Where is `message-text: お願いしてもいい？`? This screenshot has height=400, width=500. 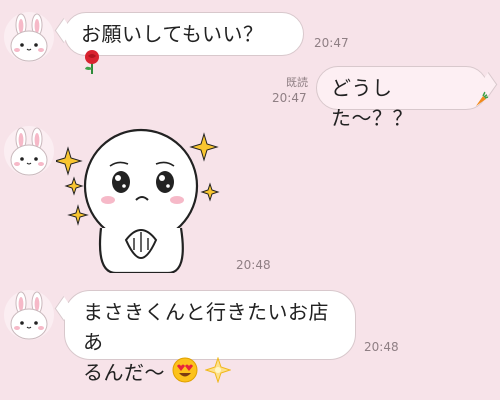 message-text: お願いしてもいい？ is located at coordinates (172, 34).